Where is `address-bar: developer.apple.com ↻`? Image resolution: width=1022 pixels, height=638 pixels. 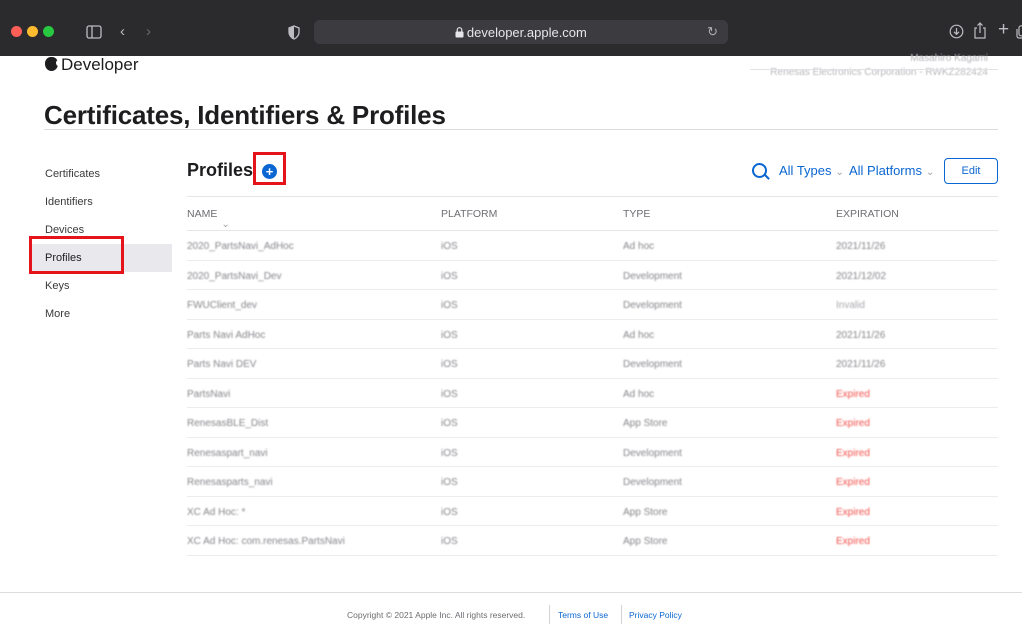 address-bar: developer.apple.com ↻ is located at coordinates (521, 32).